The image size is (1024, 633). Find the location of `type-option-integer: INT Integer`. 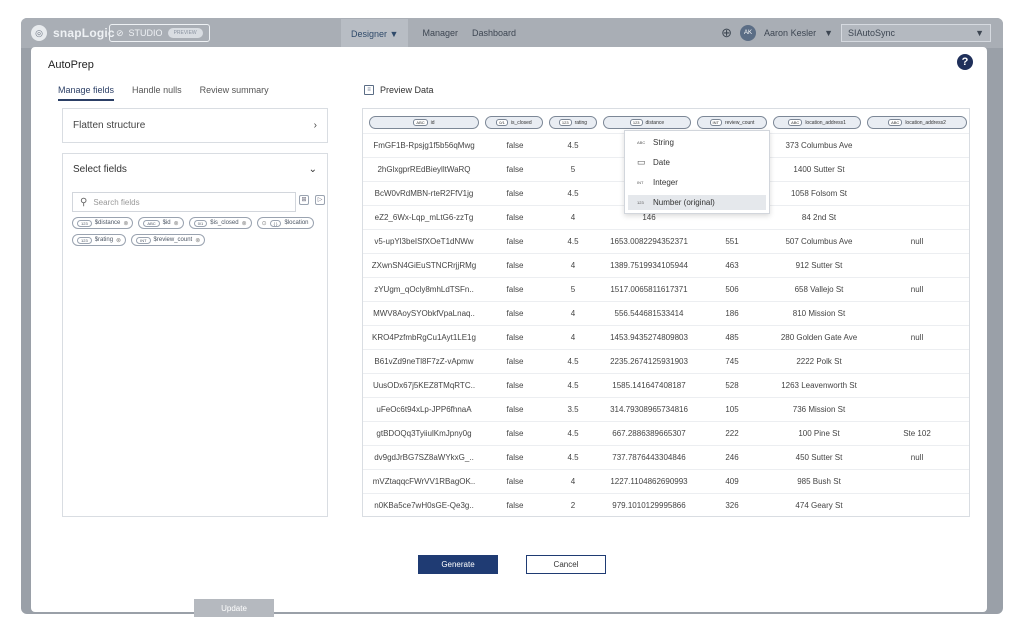

type-option-integer: INT Integer is located at coordinates (697, 182).